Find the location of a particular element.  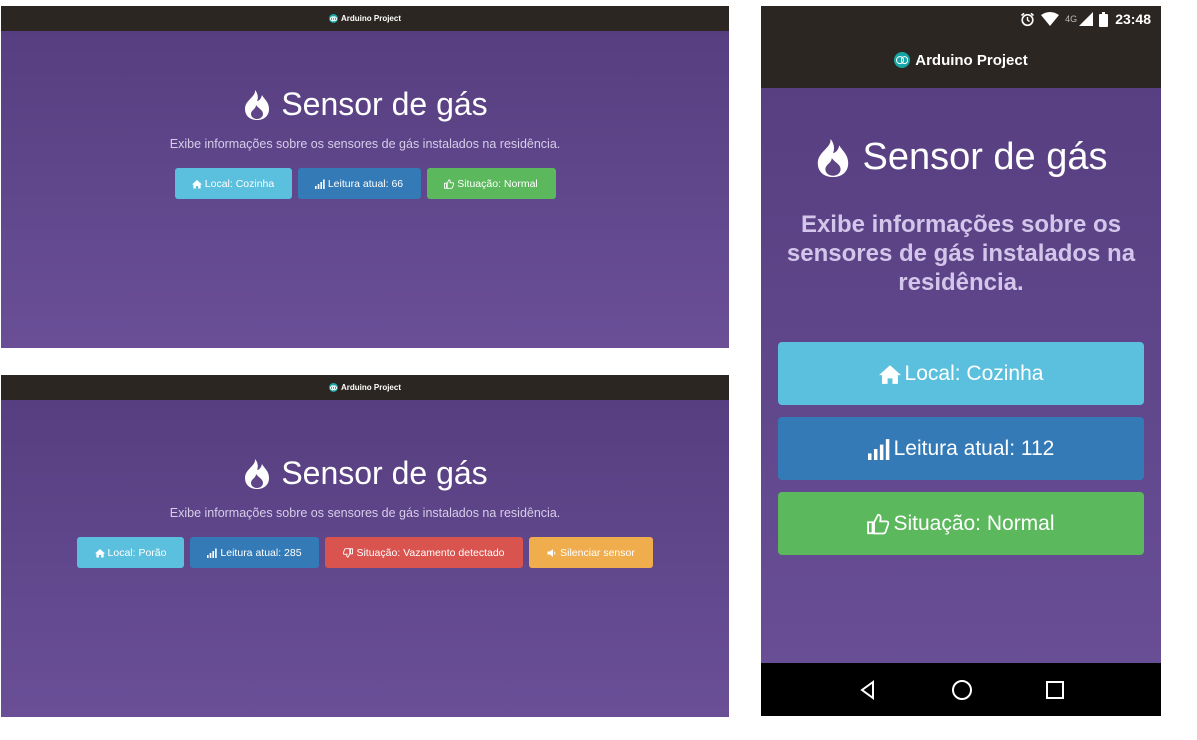

reading-label: Leitura atual: 112 is located at coordinates (974, 448).